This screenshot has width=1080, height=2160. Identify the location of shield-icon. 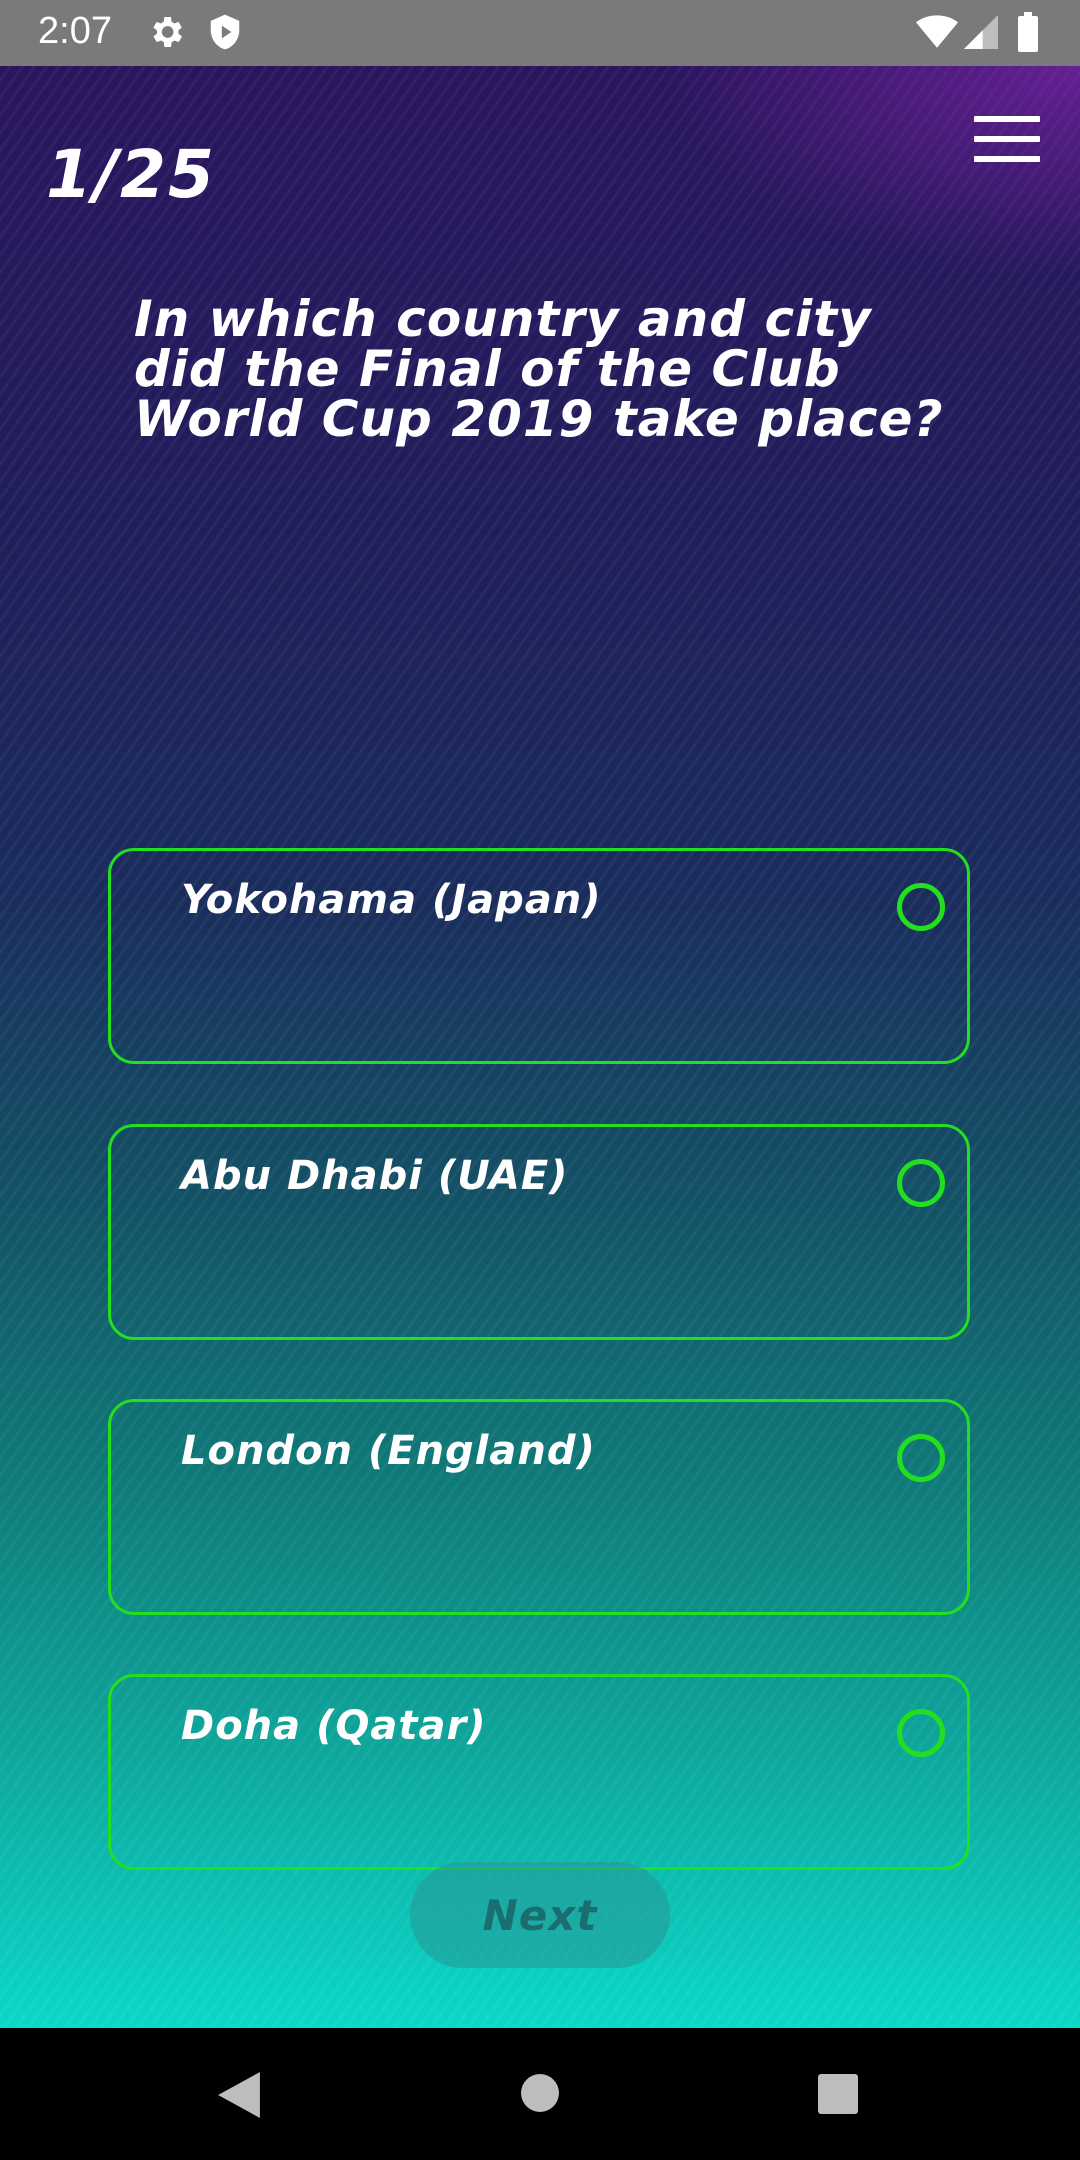
(225, 34).